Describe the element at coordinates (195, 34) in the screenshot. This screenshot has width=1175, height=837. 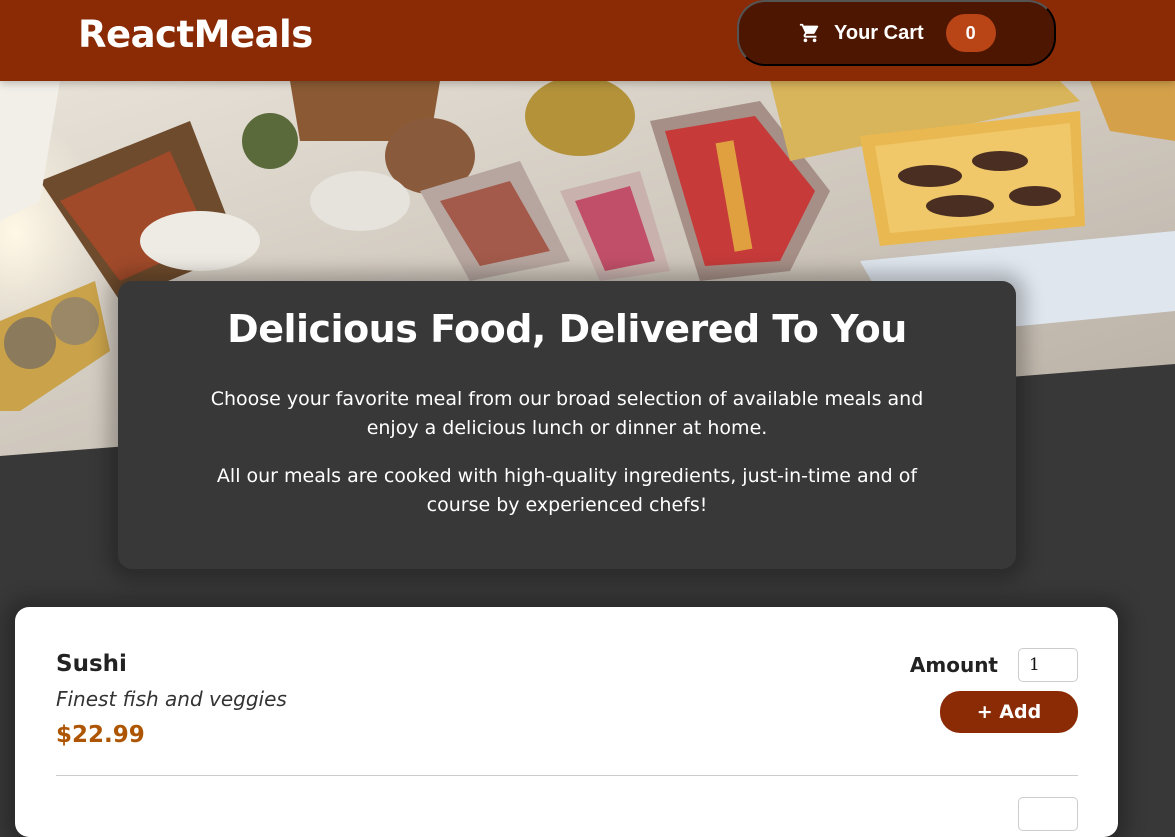
I see `app-logo: ReactMeals` at that location.